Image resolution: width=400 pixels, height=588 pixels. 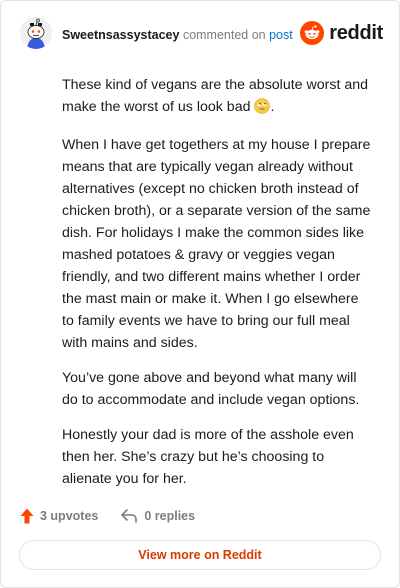 What do you see at coordinates (107, 516) in the screenshot?
I see `comment-actions: 3 upvotes 0 replies` at bounding box center [107, 516].